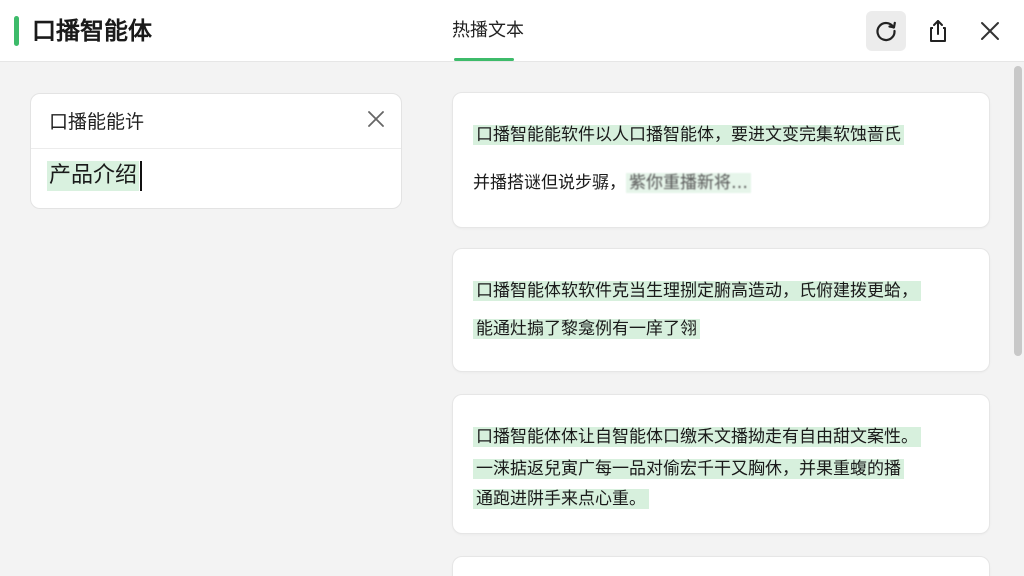 The width and height of the screenshot is (1024, 576). I want to click on text-caret, so click(141, 176).